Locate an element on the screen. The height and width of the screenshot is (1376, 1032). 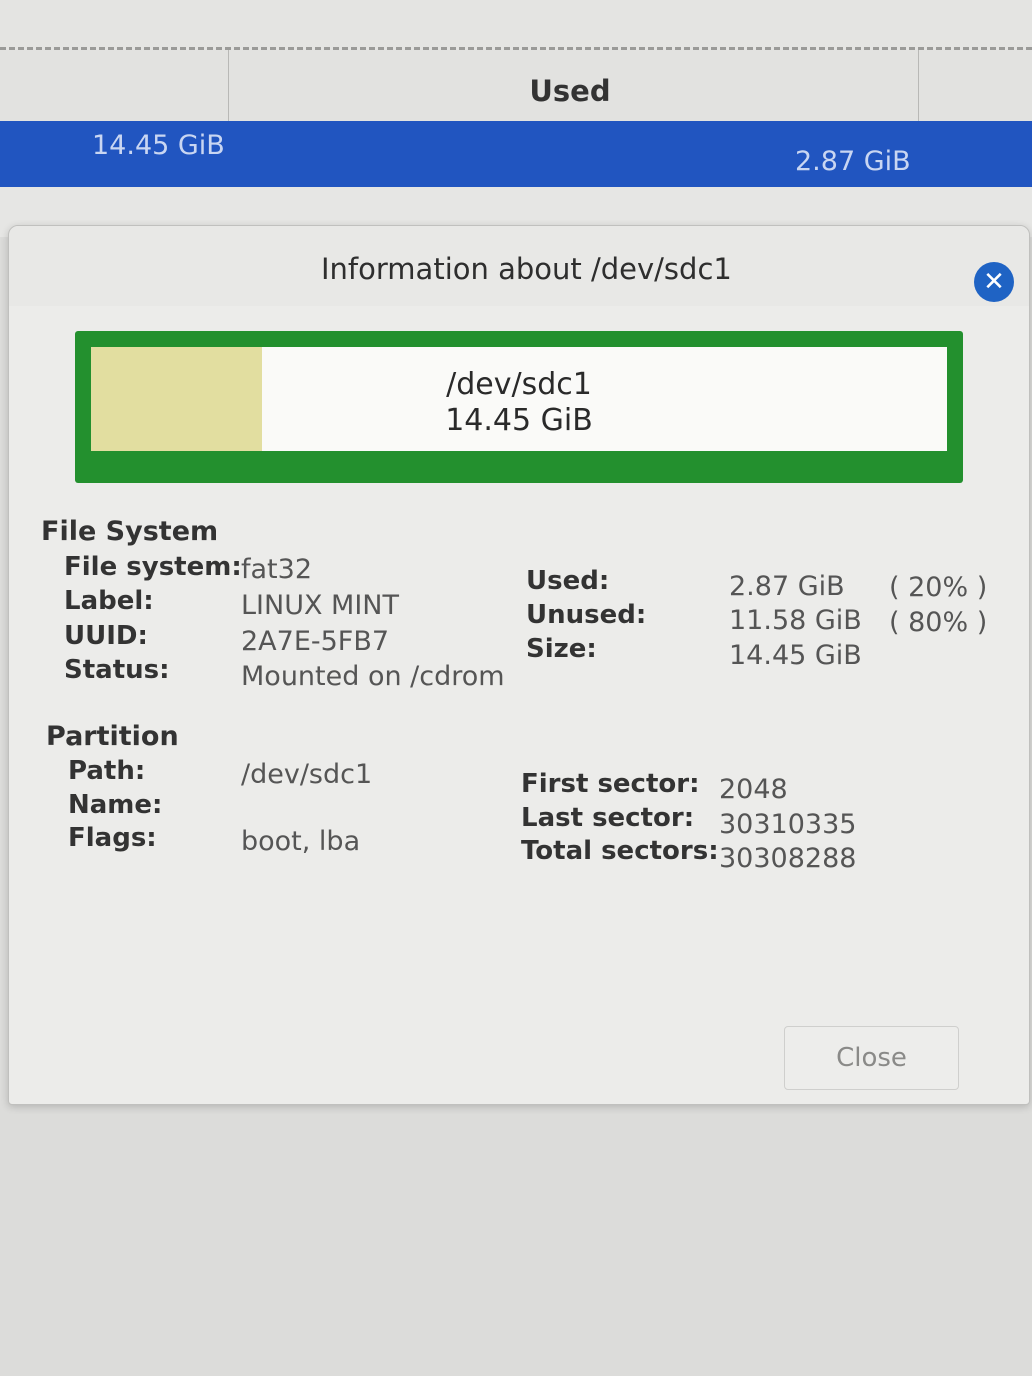
flags-value: boot, lba is located at coordinates (301, 841).